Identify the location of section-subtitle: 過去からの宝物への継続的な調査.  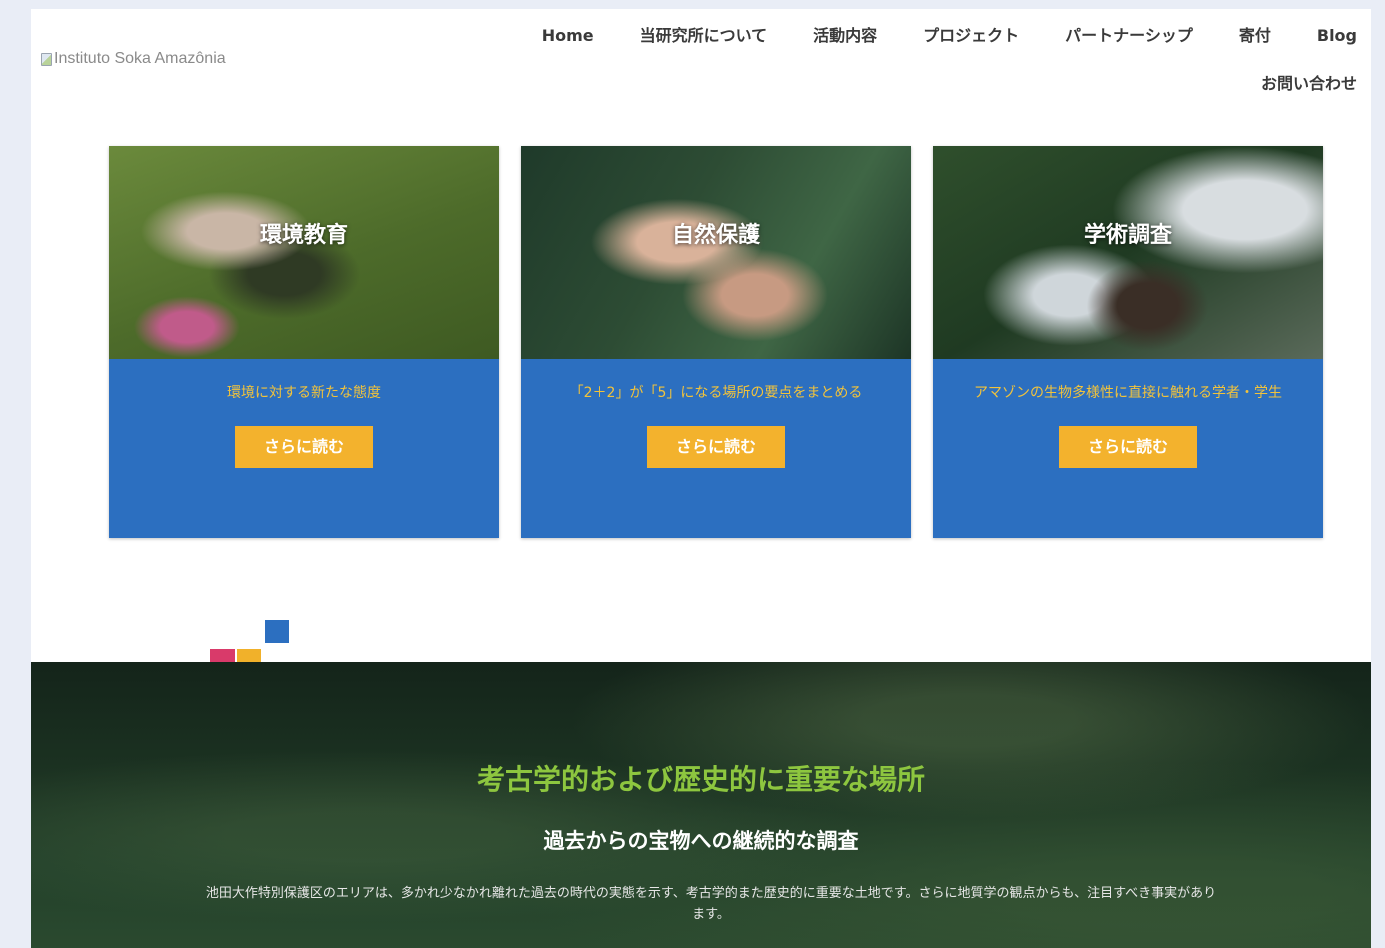
(701, 841).